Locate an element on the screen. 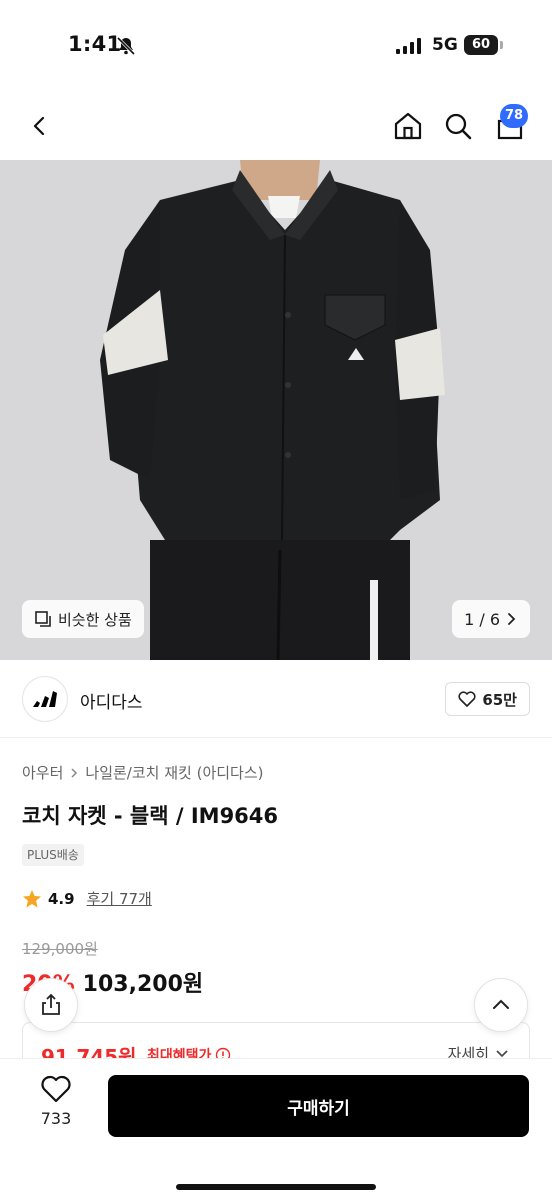 The width and height of the screenshot is (552, 1200). brand-logo is located at coordinates (45, 699).